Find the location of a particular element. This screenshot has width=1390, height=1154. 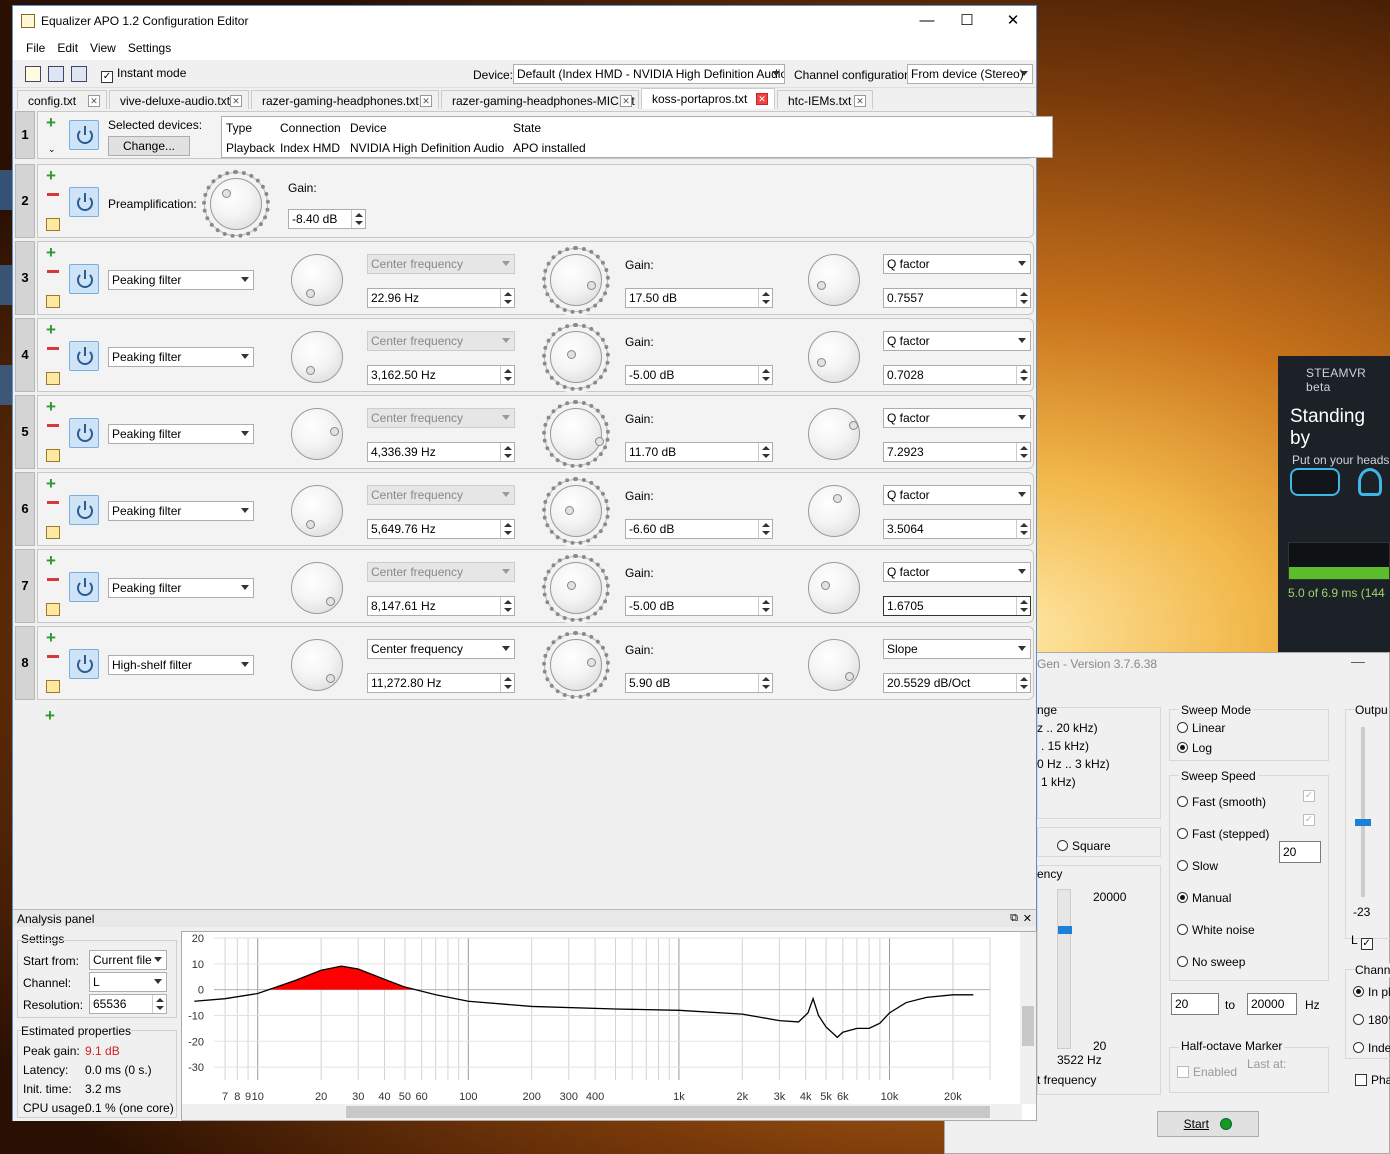

output-level-thumb is located at coordinates (1363, 822).